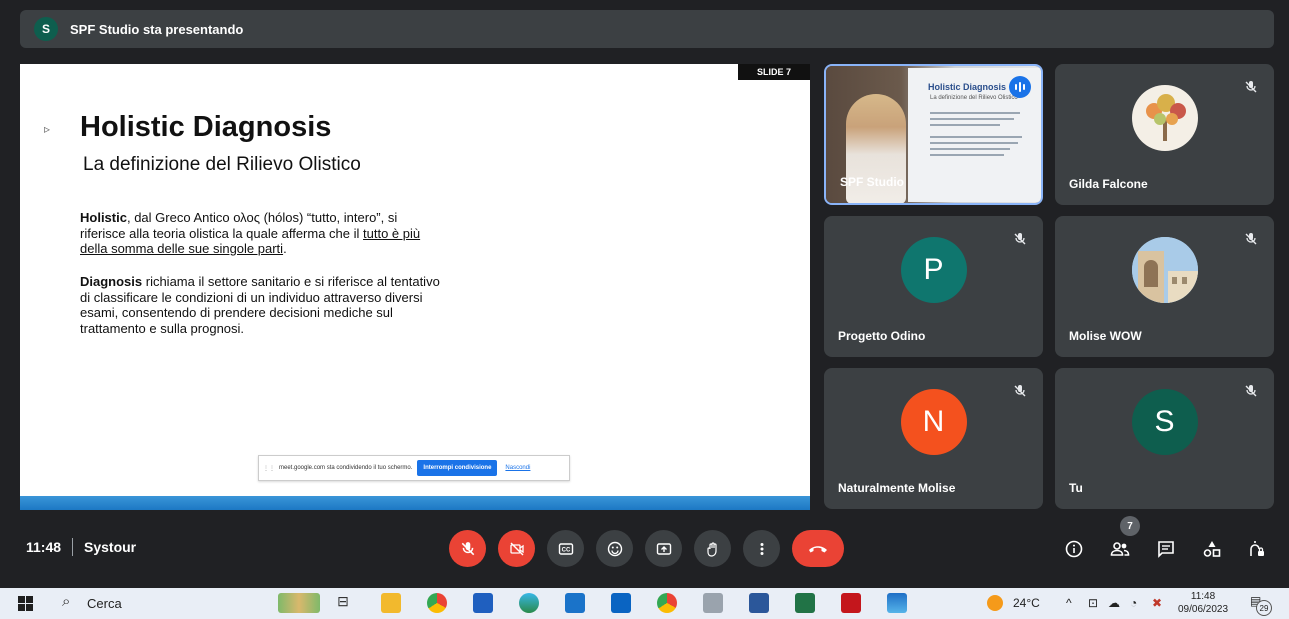  Describe the element at coordinates (897, 603) in the screenshot. I see `photos-icon` at that location.